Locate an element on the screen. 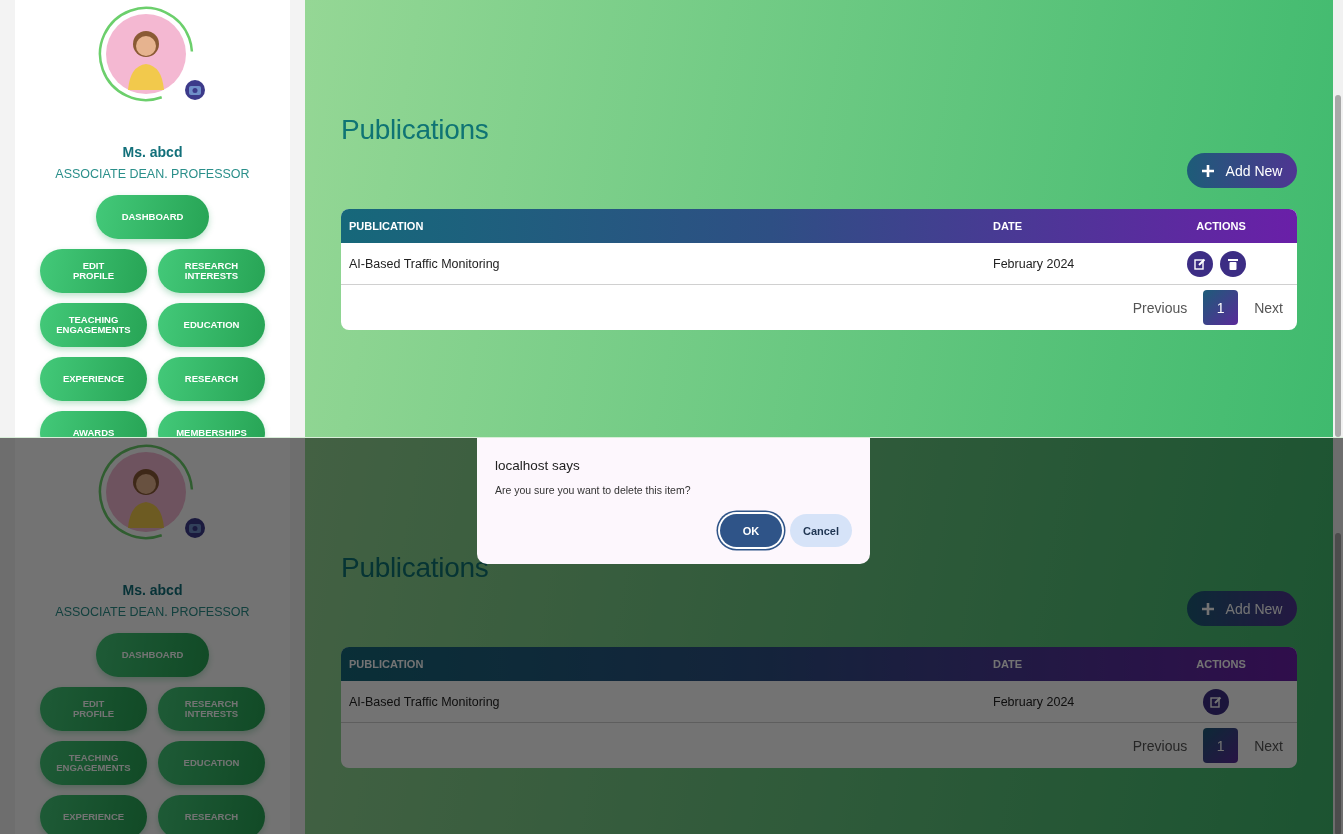 The height and width of the screenshot is (834, 1343). nav-button: AWARDS is located at coordinates (93, 424).